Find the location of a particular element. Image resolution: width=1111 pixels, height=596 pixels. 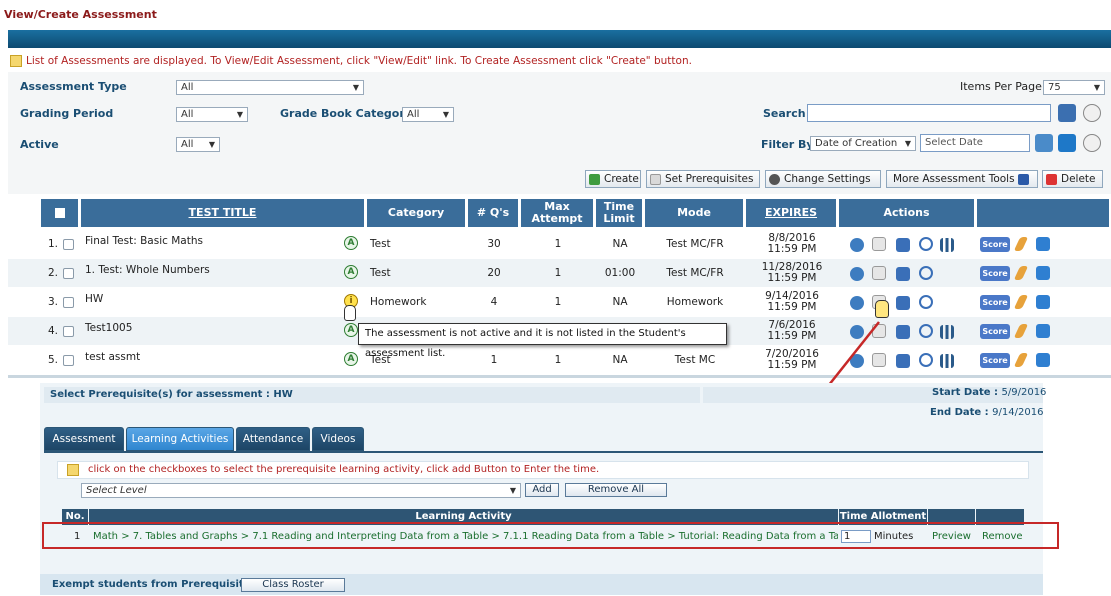

create-button: Create is located at coordinates (613, 179).